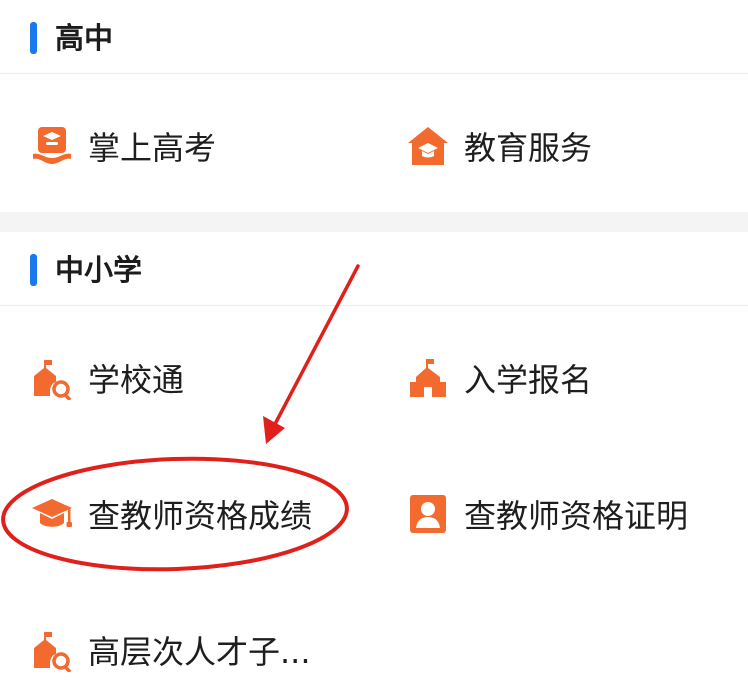 The width and height of the screenshot is (748, 691). I want to click on item-education-service: 教育服务, so click(499, 146).